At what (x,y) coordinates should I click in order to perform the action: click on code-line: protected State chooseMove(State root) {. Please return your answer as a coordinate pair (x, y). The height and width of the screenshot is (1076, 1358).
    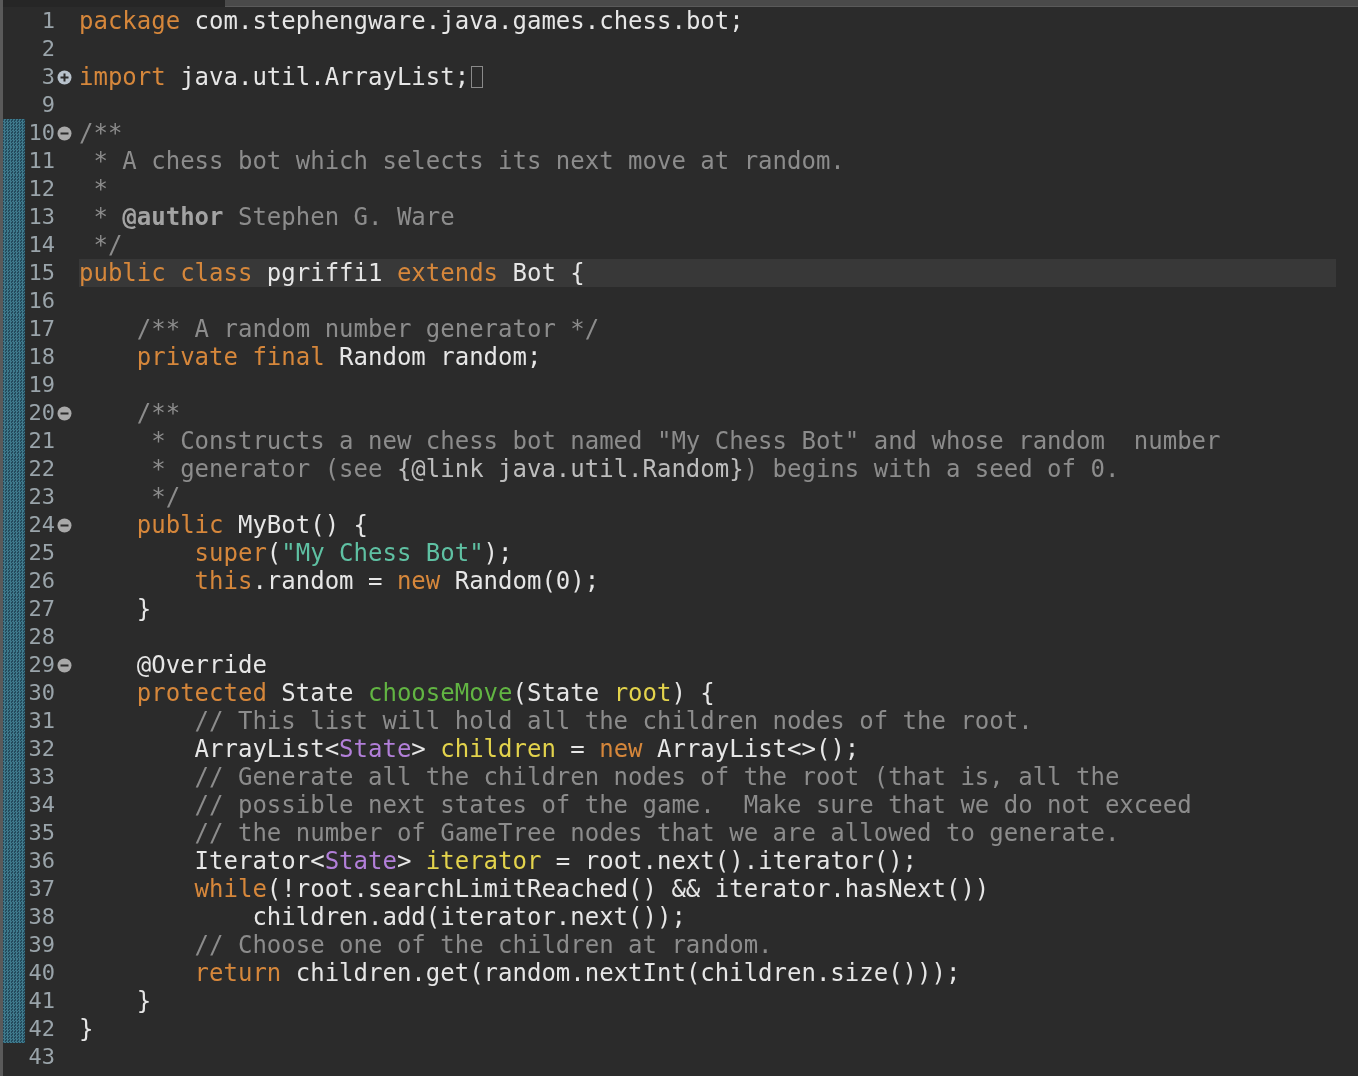
    Looking at the image, I should click on (425, 693).